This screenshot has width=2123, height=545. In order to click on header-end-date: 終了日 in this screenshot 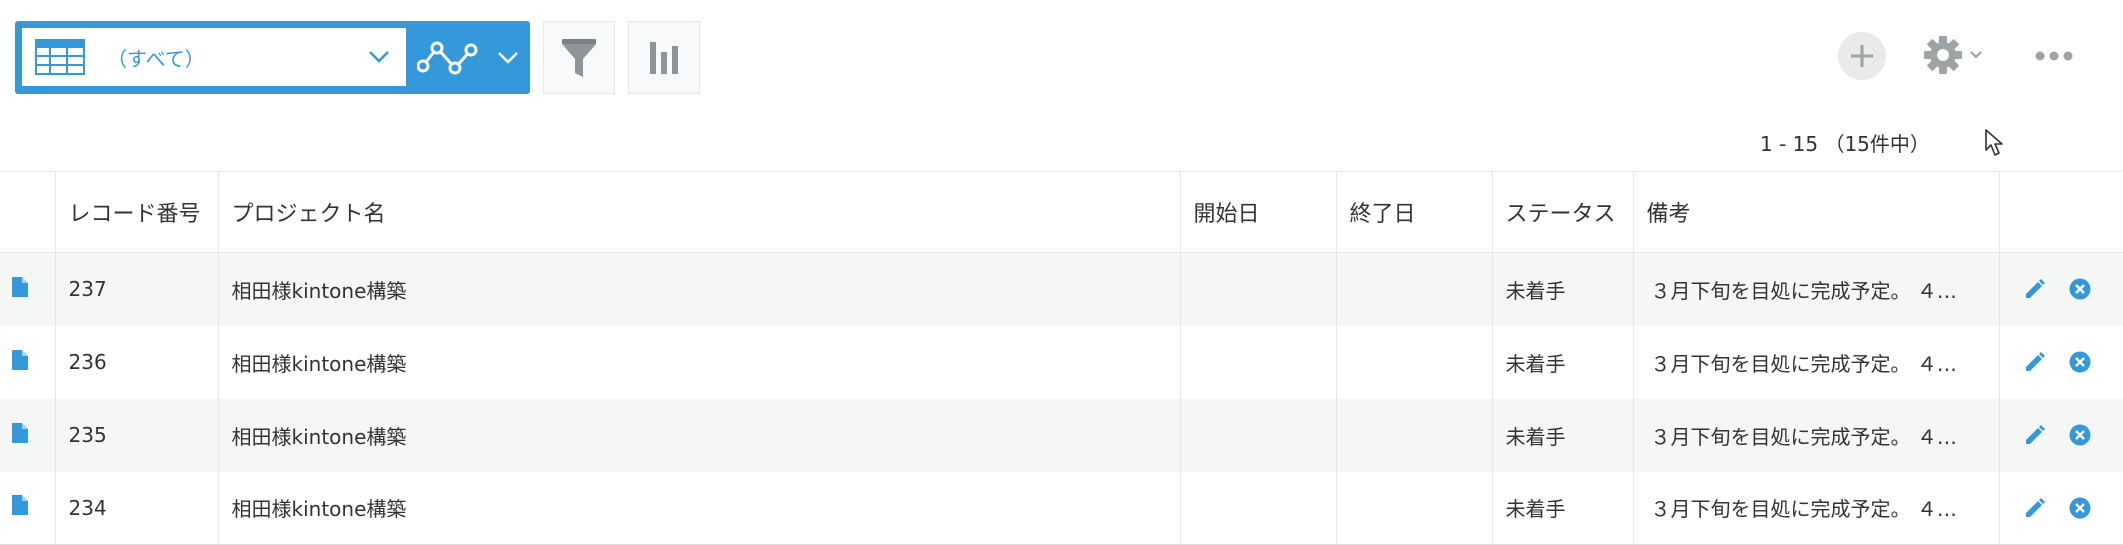, I will do `click(1413, 212)`.